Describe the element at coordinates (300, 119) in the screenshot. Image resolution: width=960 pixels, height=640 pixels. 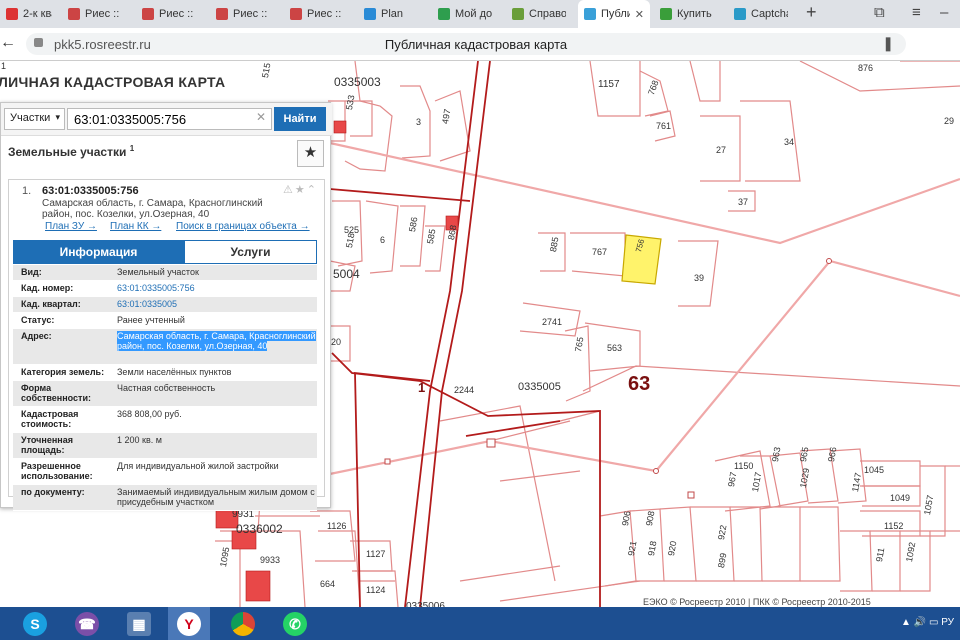
I see `find-button: Найти` at that location.